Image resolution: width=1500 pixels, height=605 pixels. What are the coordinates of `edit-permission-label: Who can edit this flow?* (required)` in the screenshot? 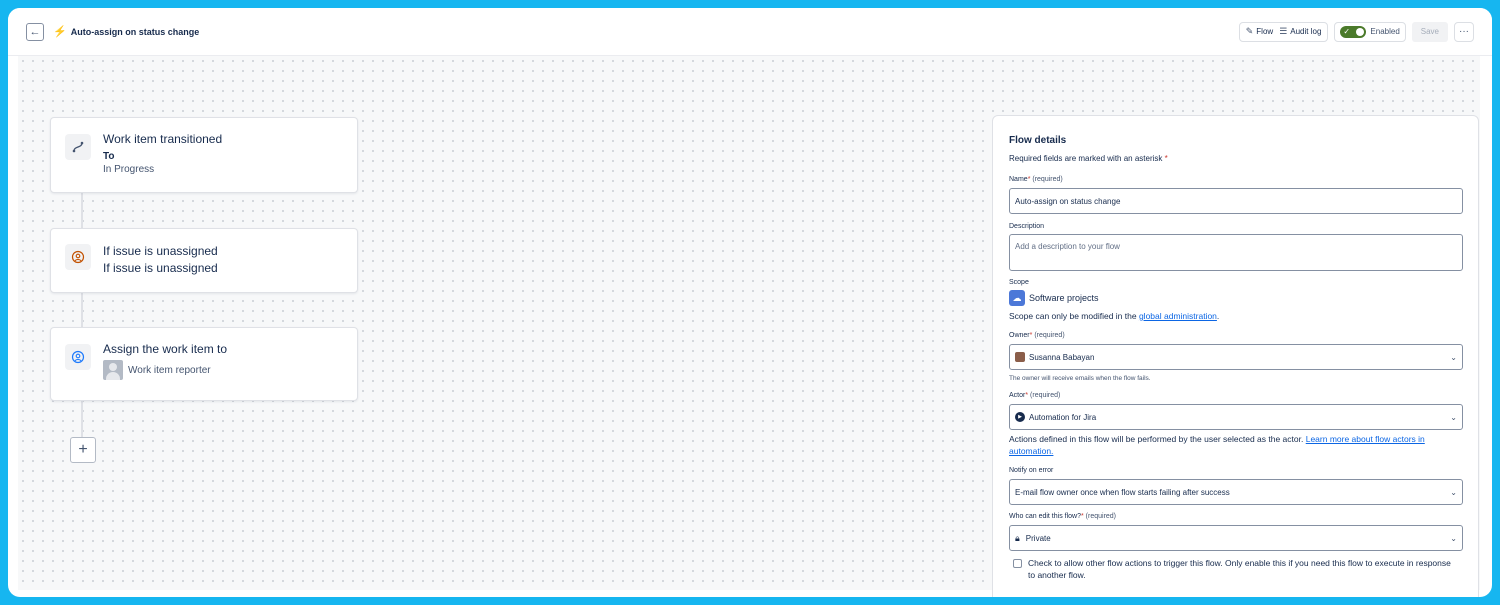 It's located at (1063, 516).